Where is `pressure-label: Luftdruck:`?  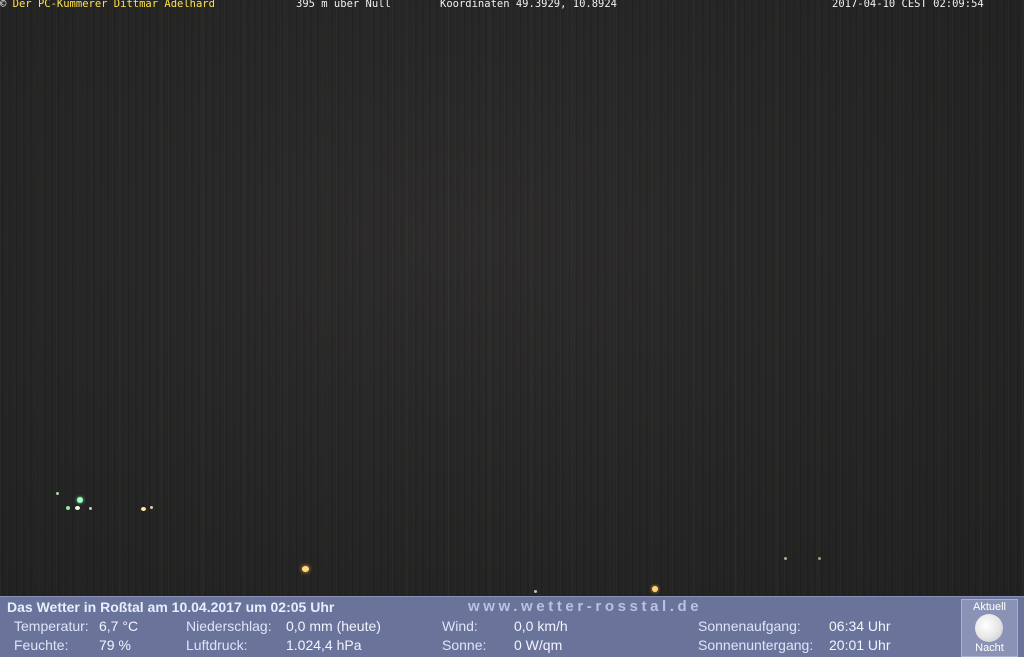
pressure-label: Luftdruck: is located at coordinates (217, 645).